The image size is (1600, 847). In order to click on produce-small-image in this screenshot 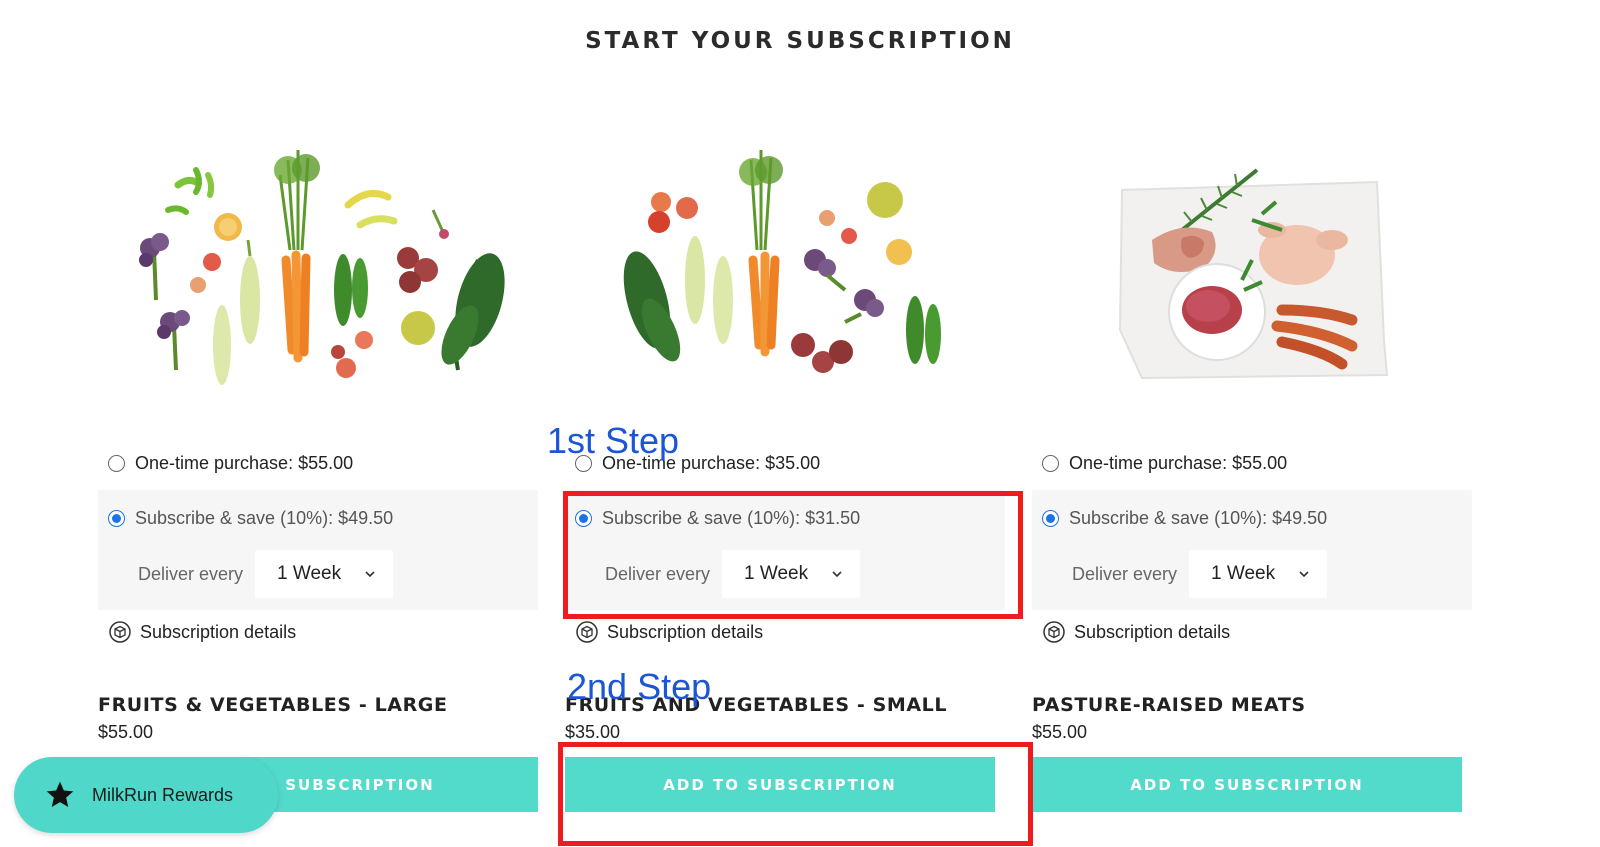, I will do `click(782, 261)`.